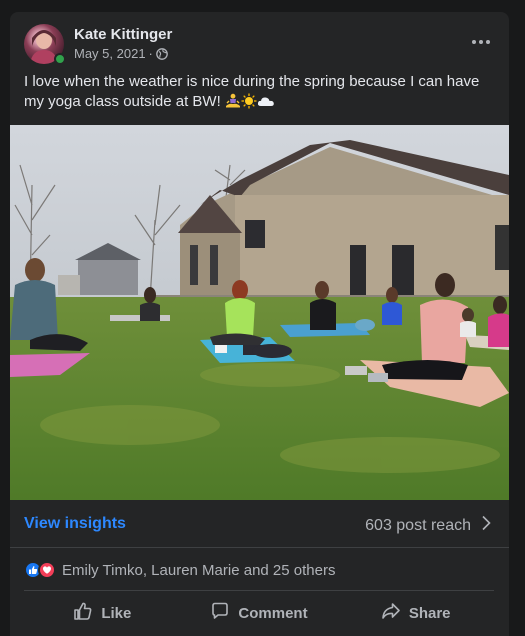 This screenshot has height=636, width=525. I want to click on comment-icon, so click(220, 613).